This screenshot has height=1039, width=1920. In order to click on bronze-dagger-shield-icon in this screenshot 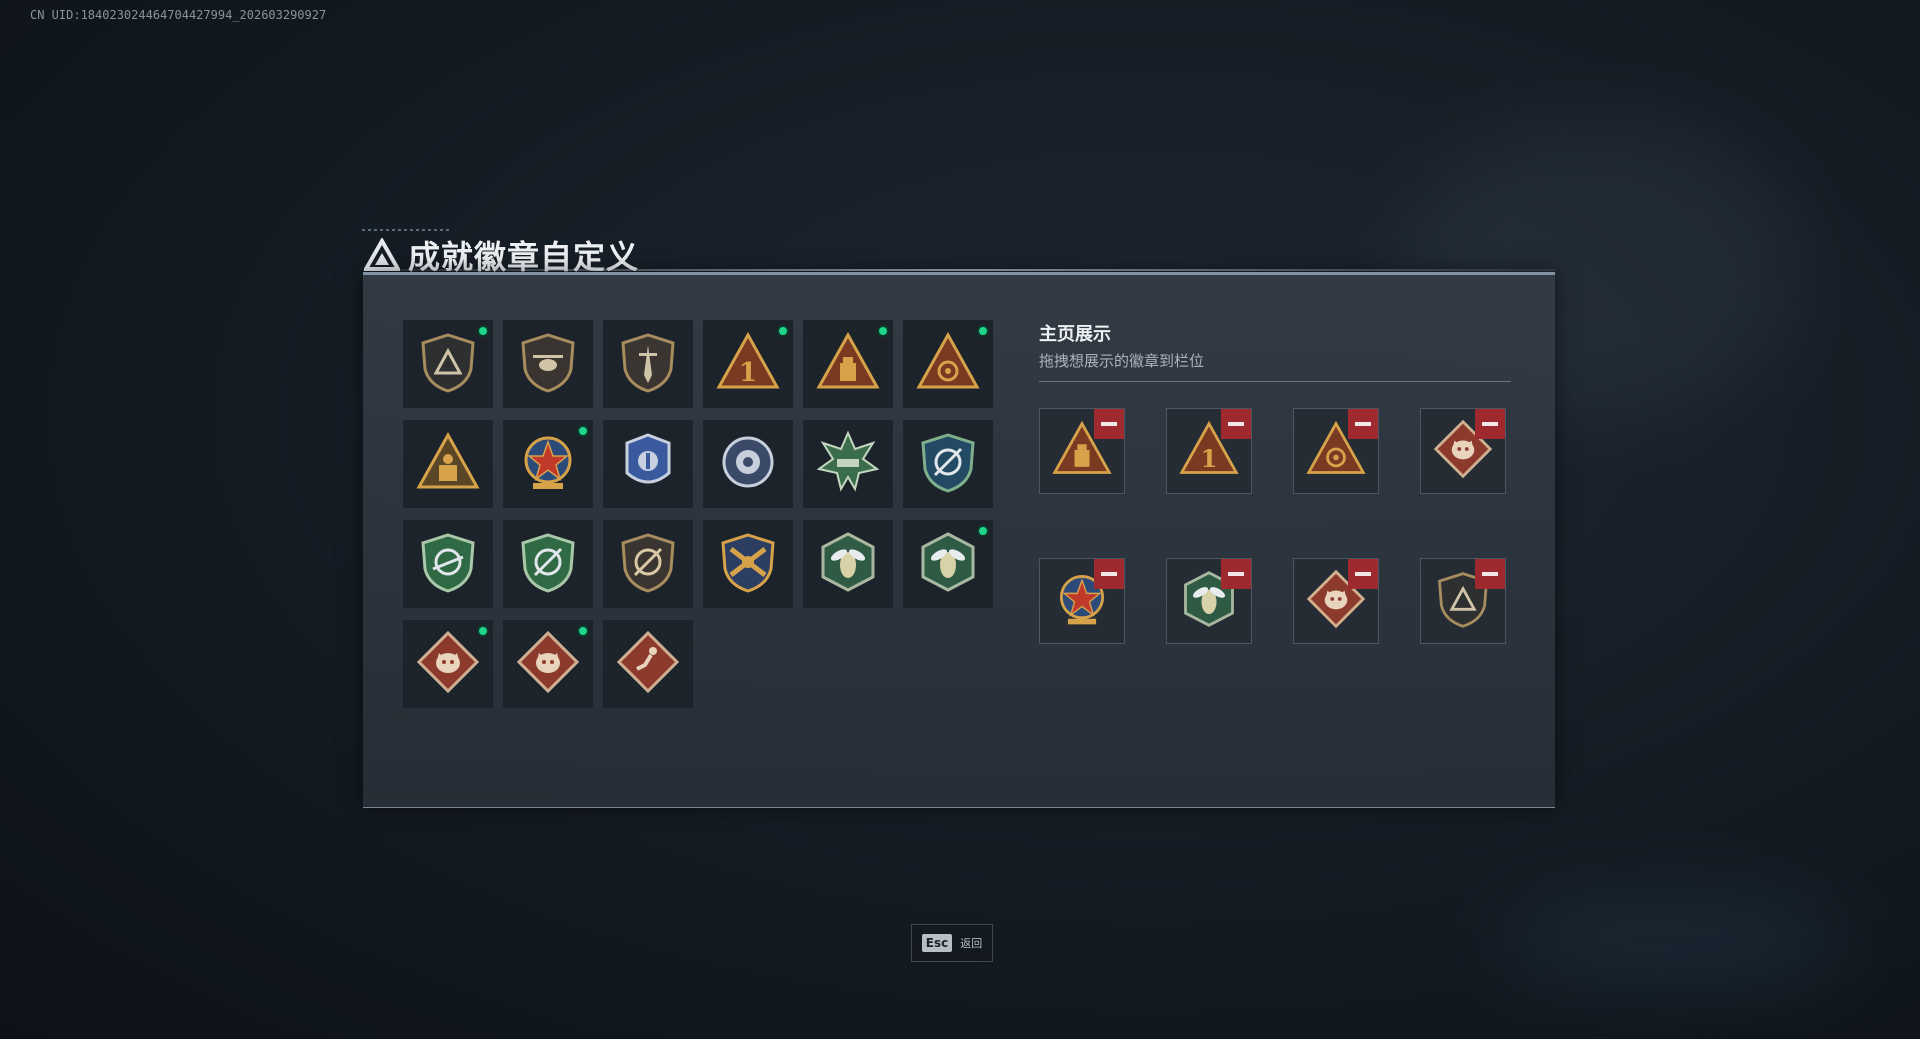, I will do `click(648, 364)`.